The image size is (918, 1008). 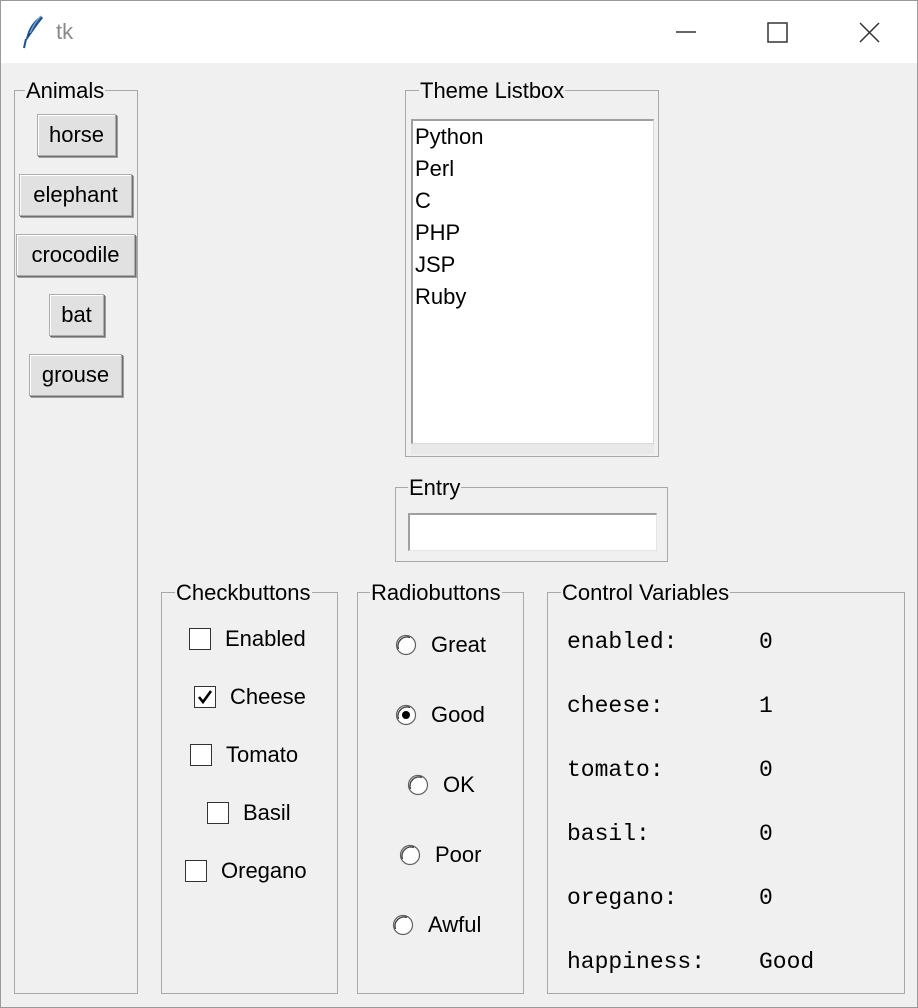 I want to click on animals-frame-title: Animals, so click(x=65, y=90).